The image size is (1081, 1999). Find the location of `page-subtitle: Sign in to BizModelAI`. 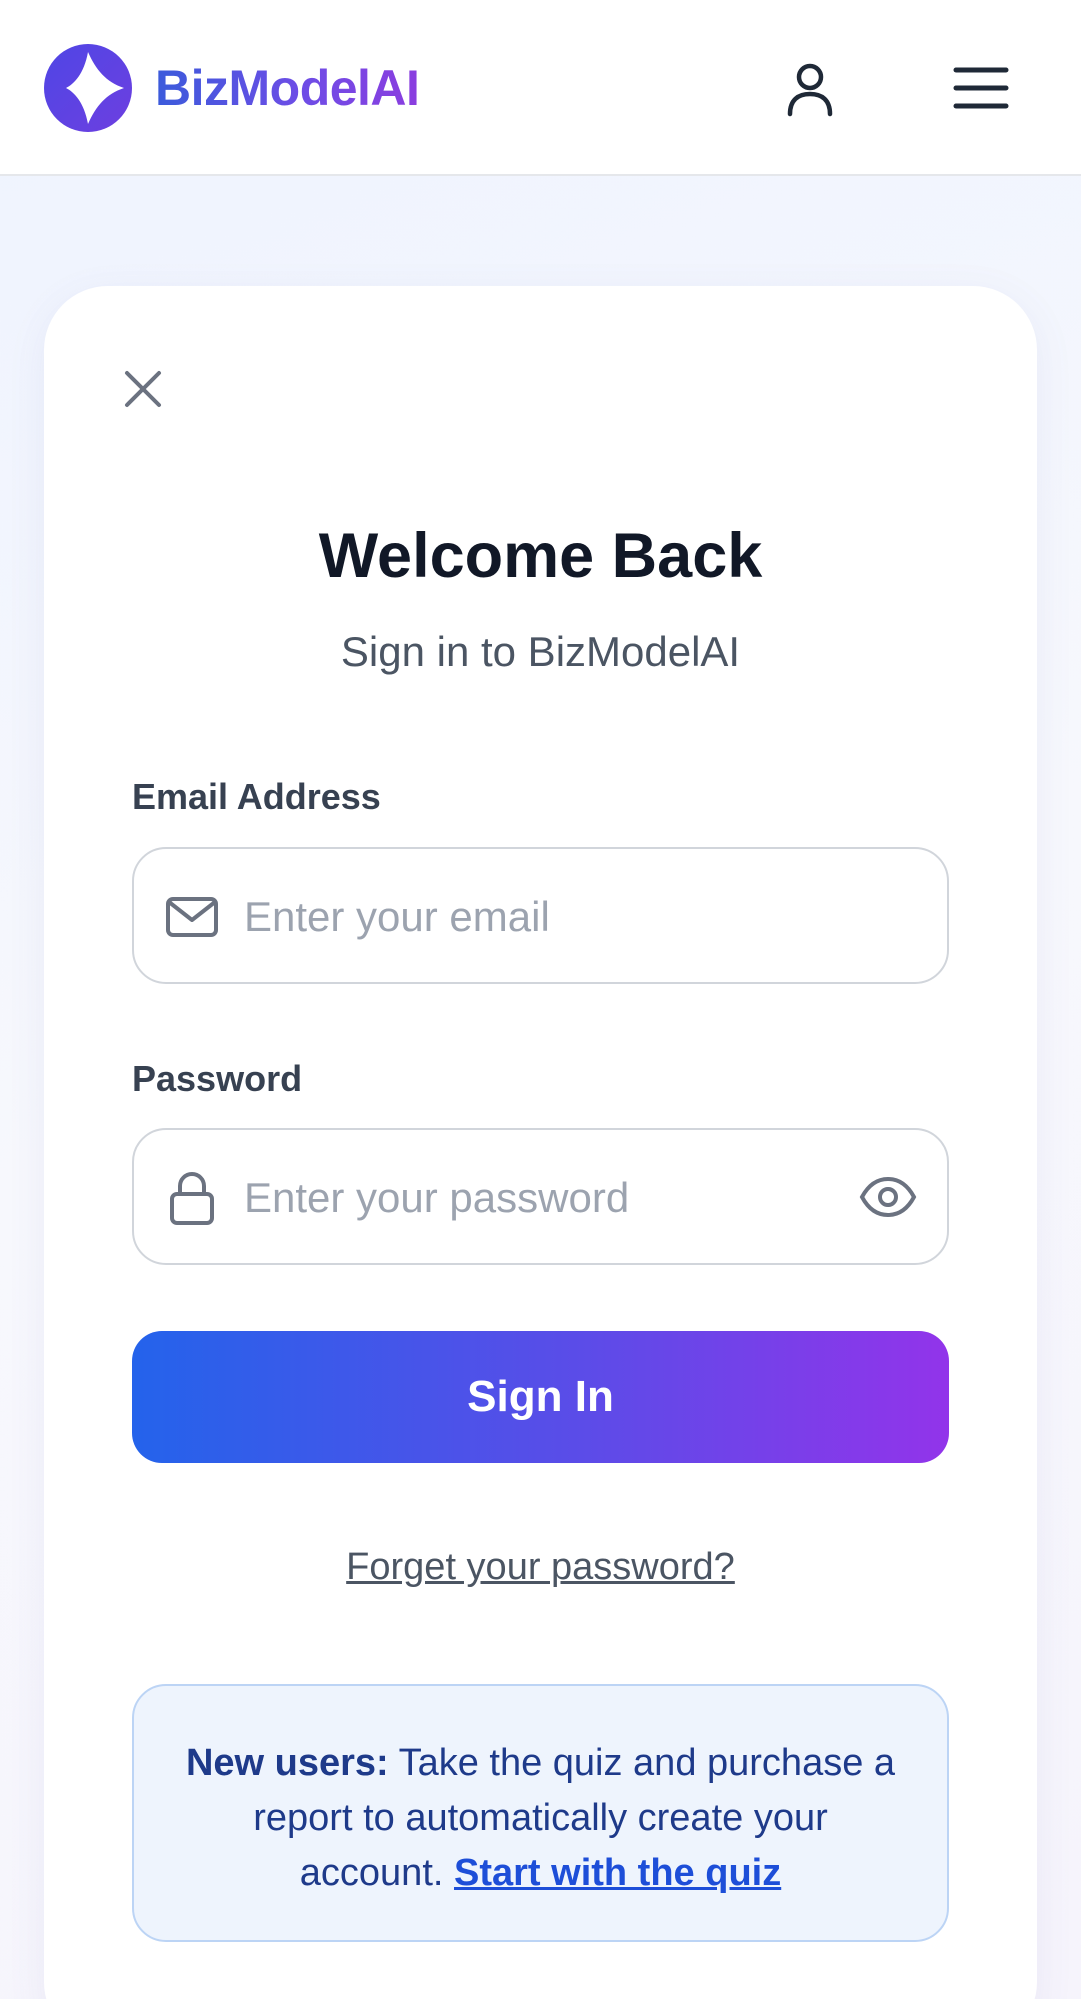

page-subtitle: Sign in to BizModelAI is located at coordinates (540, 651).